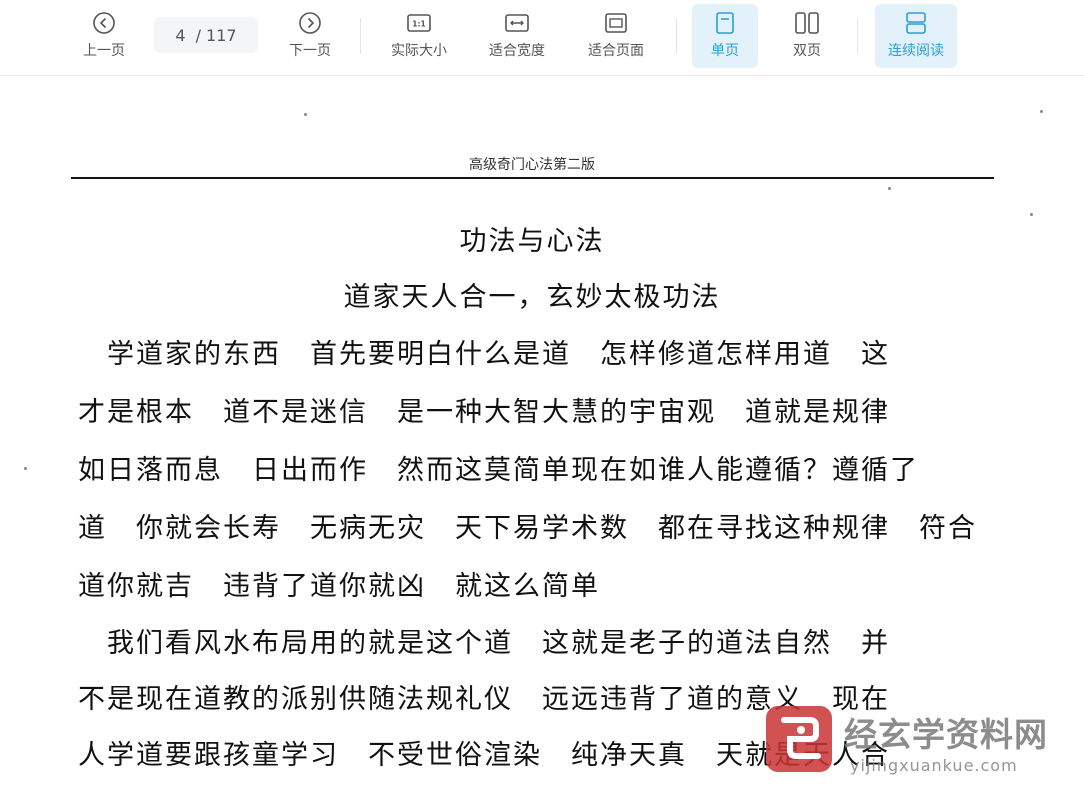 The width and height of the screenshot is (1084, 801). Describe the element at coordinates (484, 412) in the screenshot. I see `text-line: 才是根本 道不是迷信 是一种大智大慧的宇宙观 道就是规律` at that location.